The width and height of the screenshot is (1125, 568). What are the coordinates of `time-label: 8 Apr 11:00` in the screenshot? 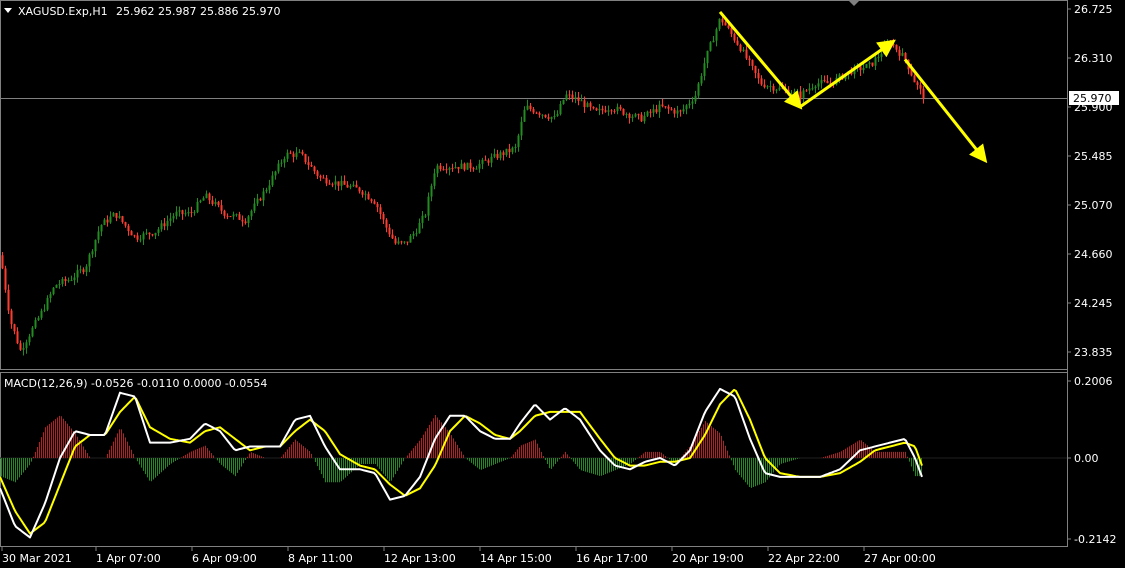 It's located at (320, 558).